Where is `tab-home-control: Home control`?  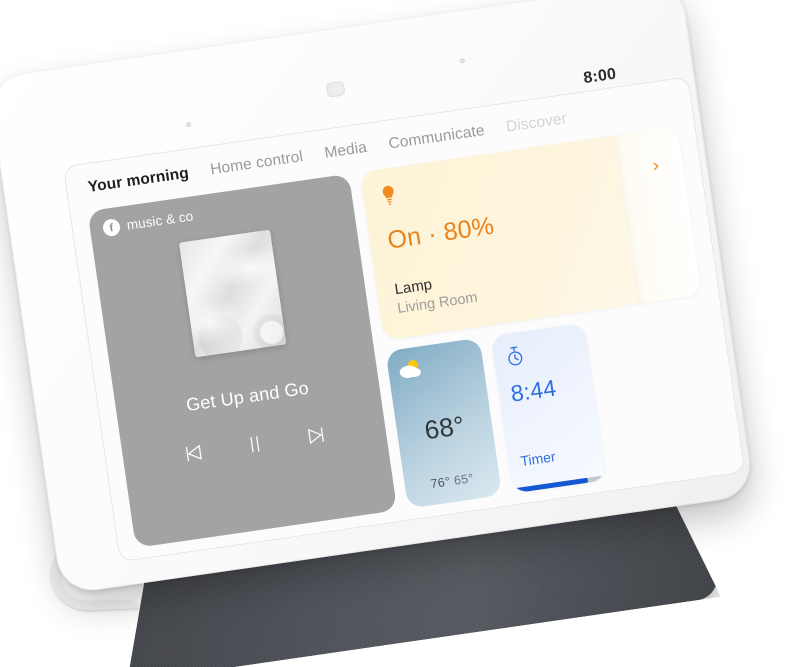
tab-home-control: Home control is located at coordinates (256, 163).